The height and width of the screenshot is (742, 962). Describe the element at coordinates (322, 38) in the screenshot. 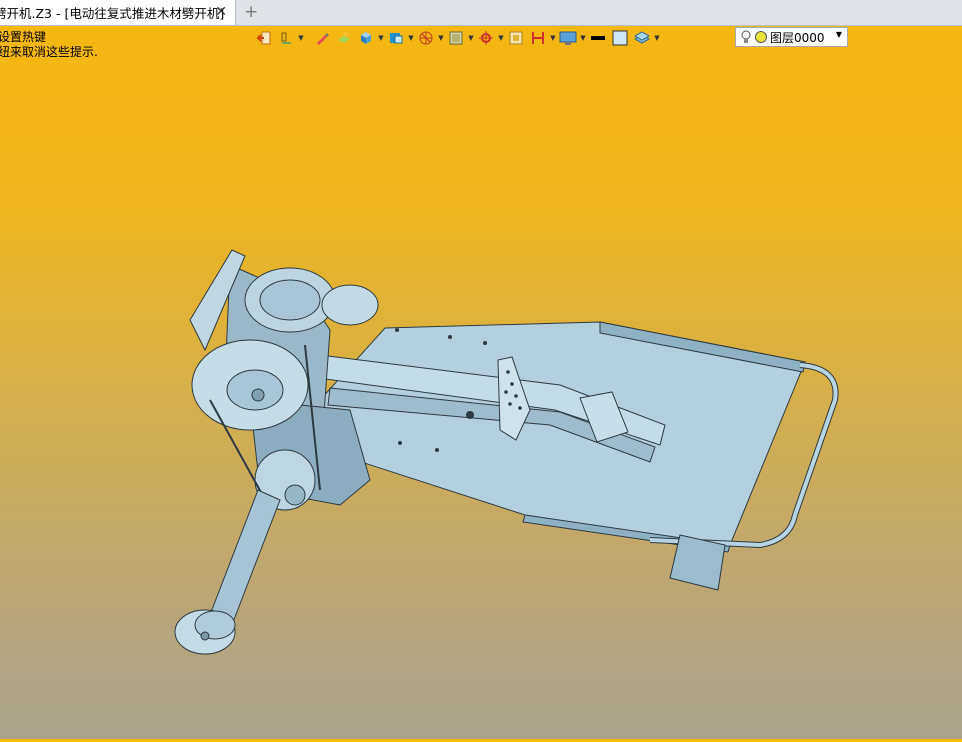

I see `pencil-icon` at that location.